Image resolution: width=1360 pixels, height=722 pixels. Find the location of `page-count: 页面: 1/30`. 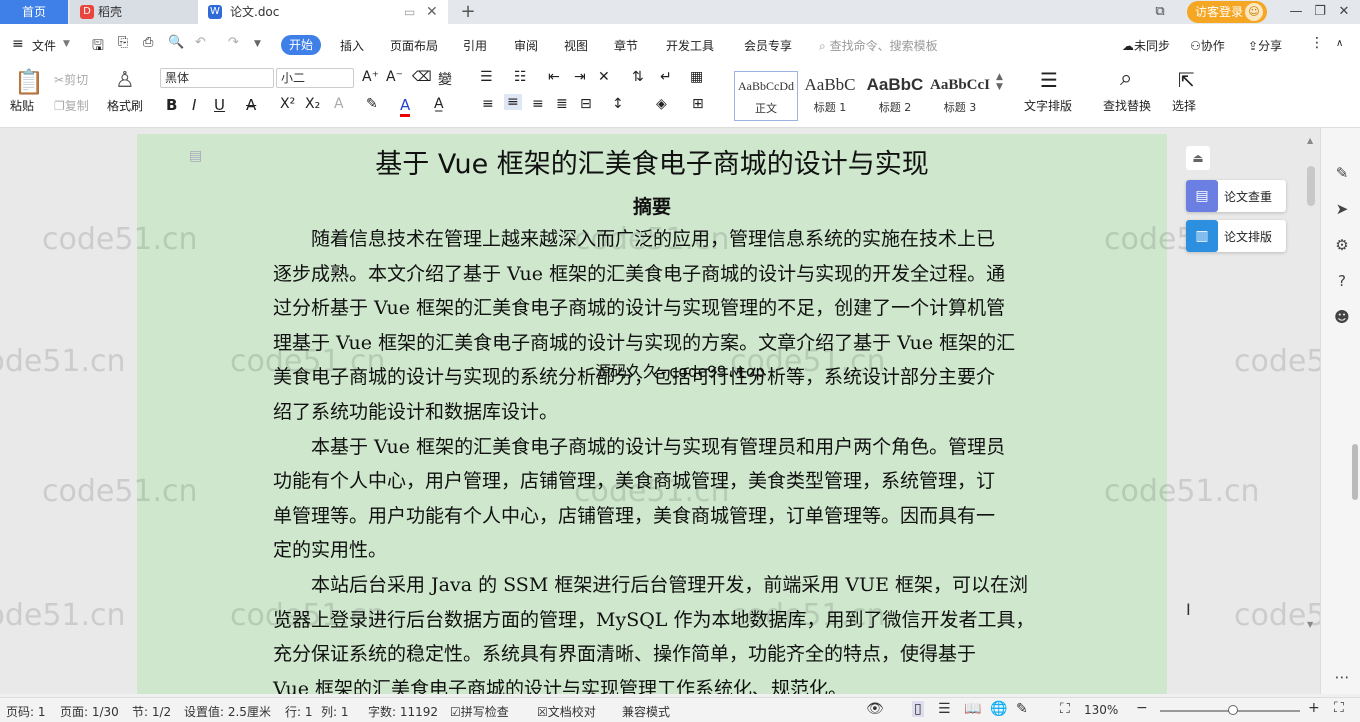

page-count: 页面: 1/30 is located at coordinates (89, 711).